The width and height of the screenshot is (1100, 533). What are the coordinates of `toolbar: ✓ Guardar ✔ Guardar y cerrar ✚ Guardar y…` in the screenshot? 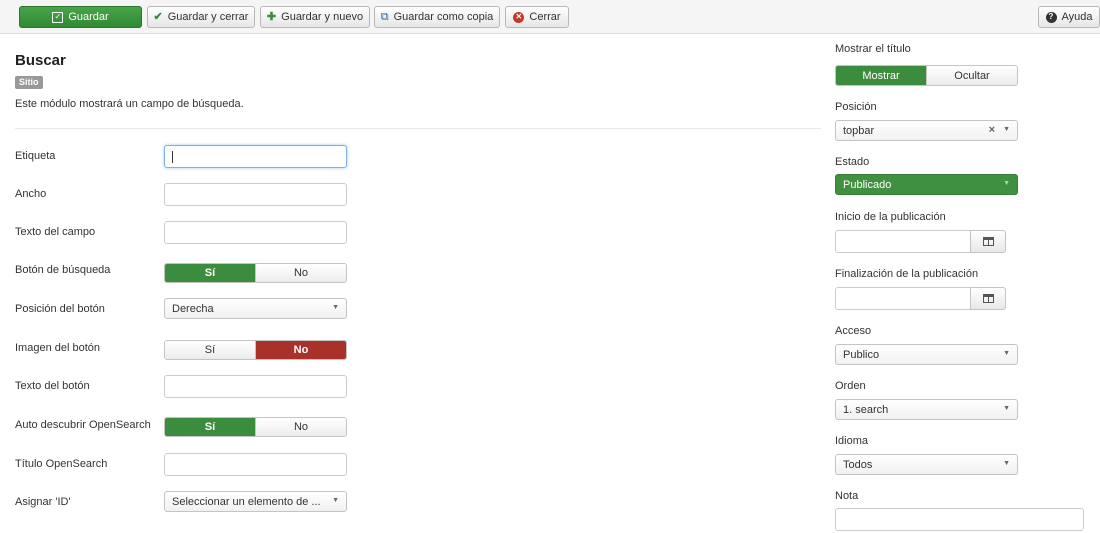 It's located at (550, 17).